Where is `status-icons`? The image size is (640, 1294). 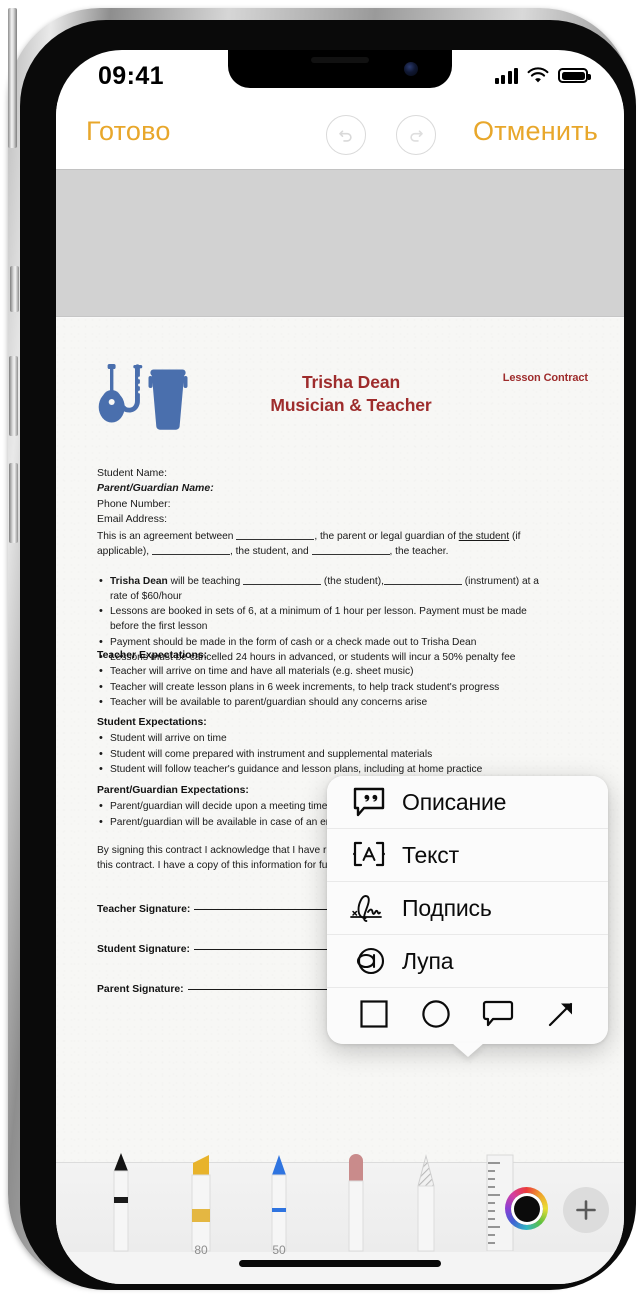 status-icons is located at coordinates (542, 75).